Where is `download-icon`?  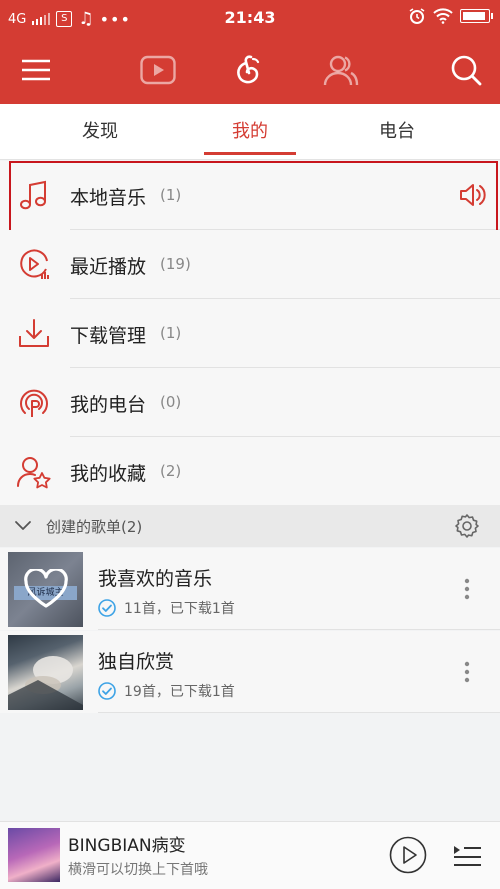
download-icon is located at coordinates (34, 333).